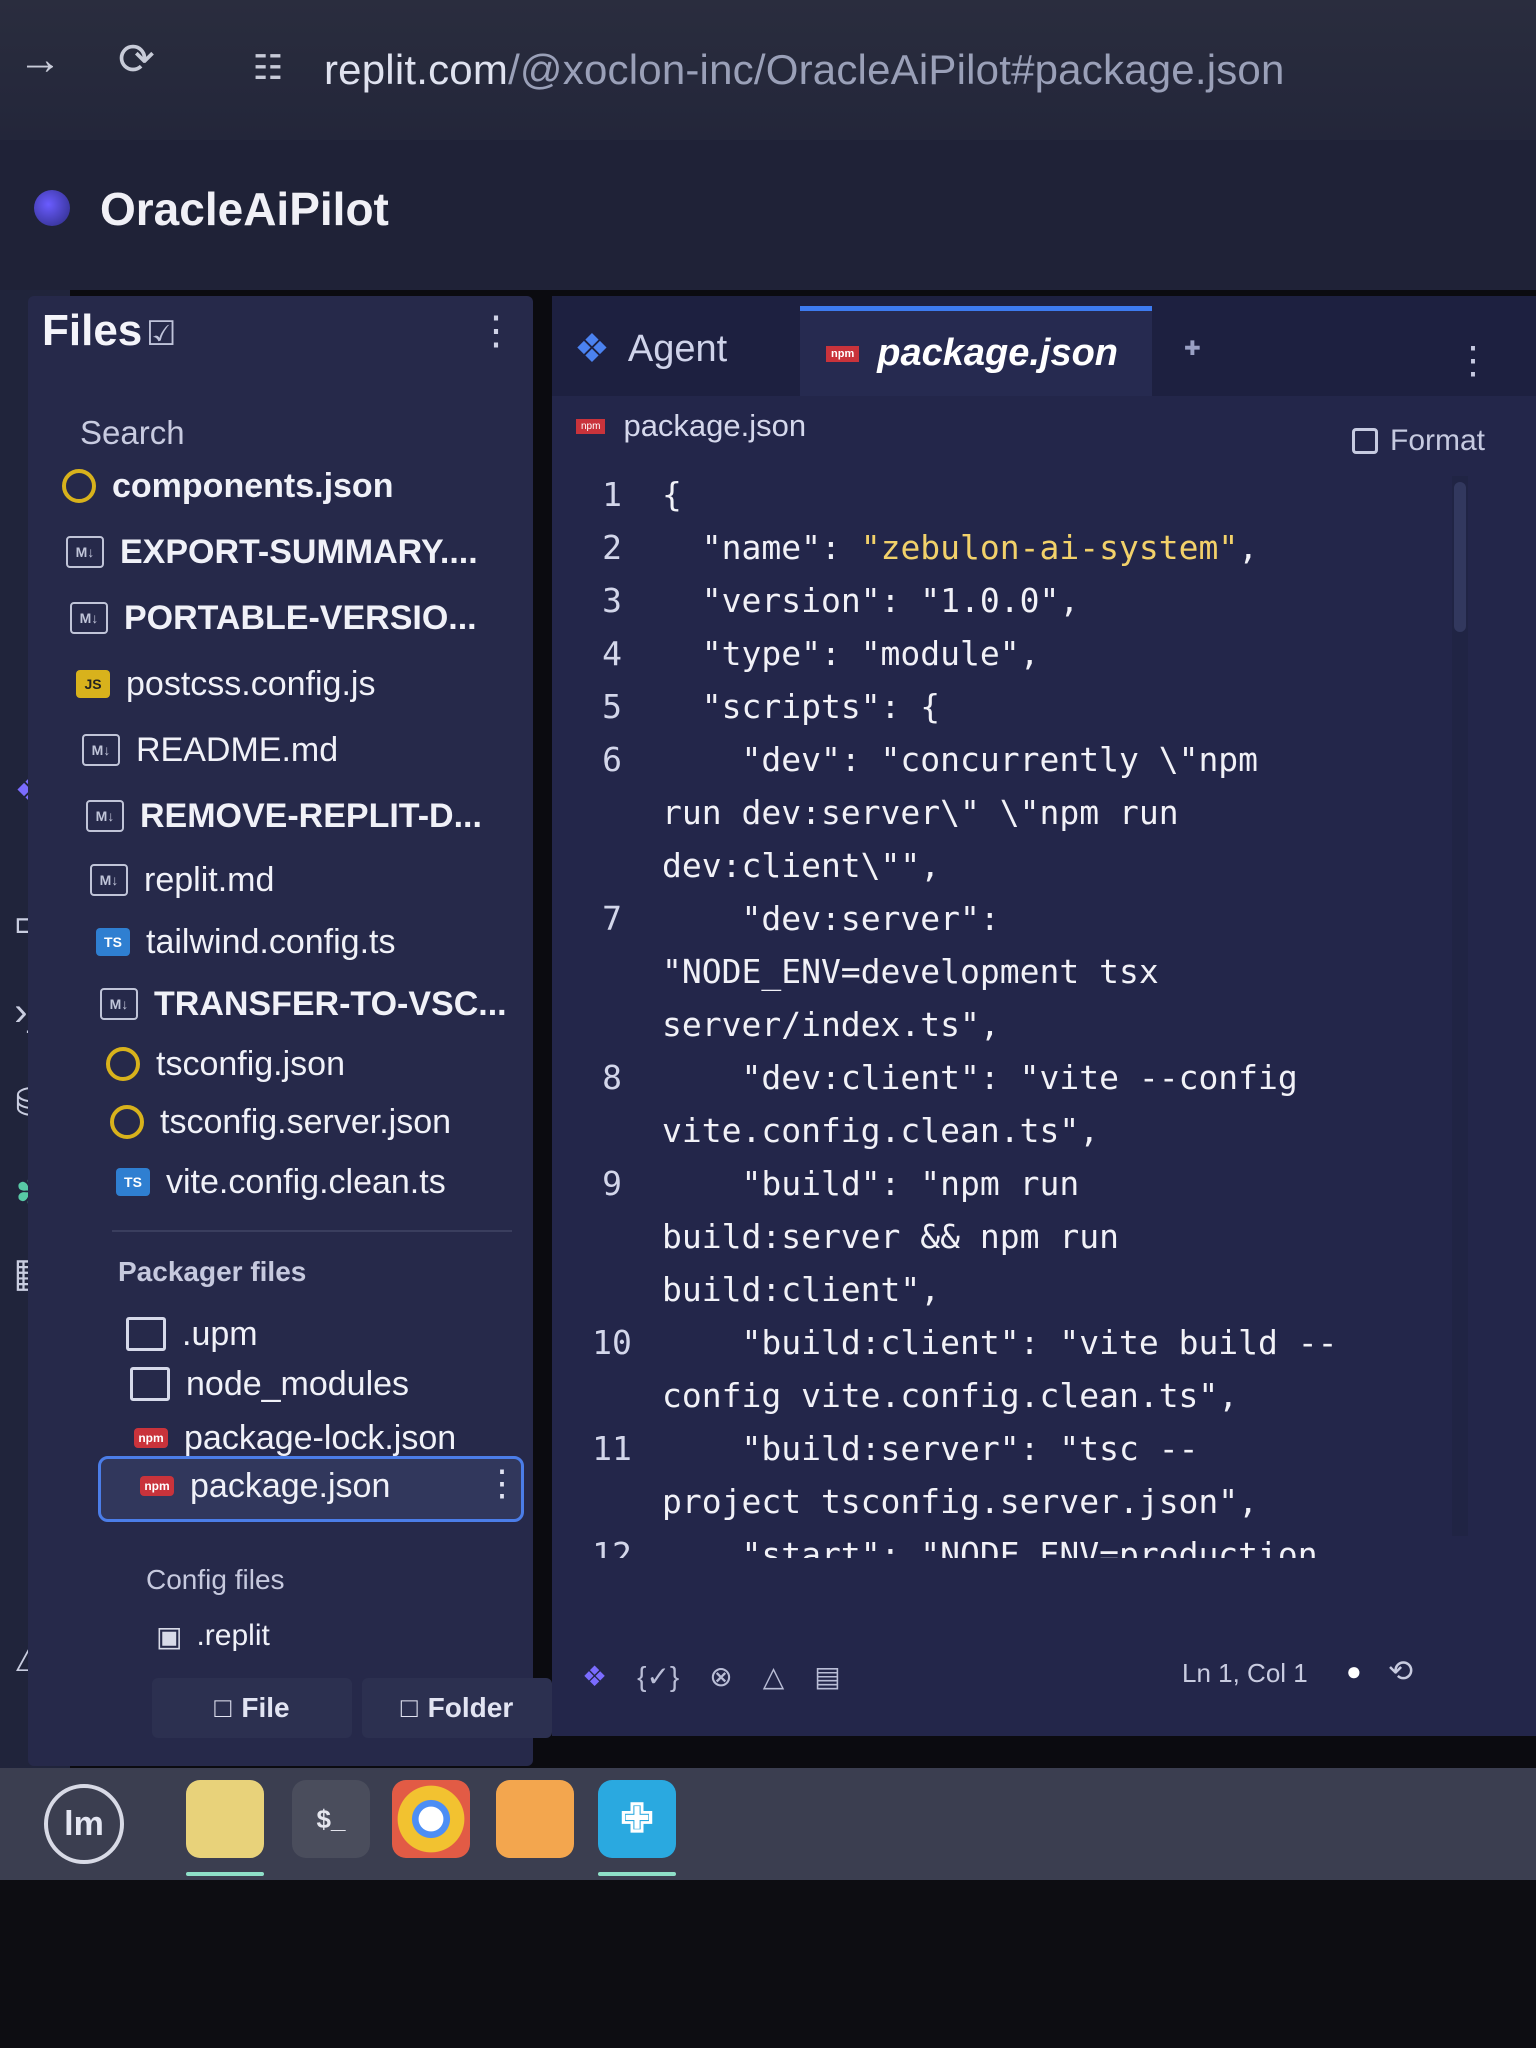 This screenshot has height=2048, width=1536. Describe the element at coordinates (496, 331) in the screenshot. I see `files-menu-icon: ⋮` at that location.